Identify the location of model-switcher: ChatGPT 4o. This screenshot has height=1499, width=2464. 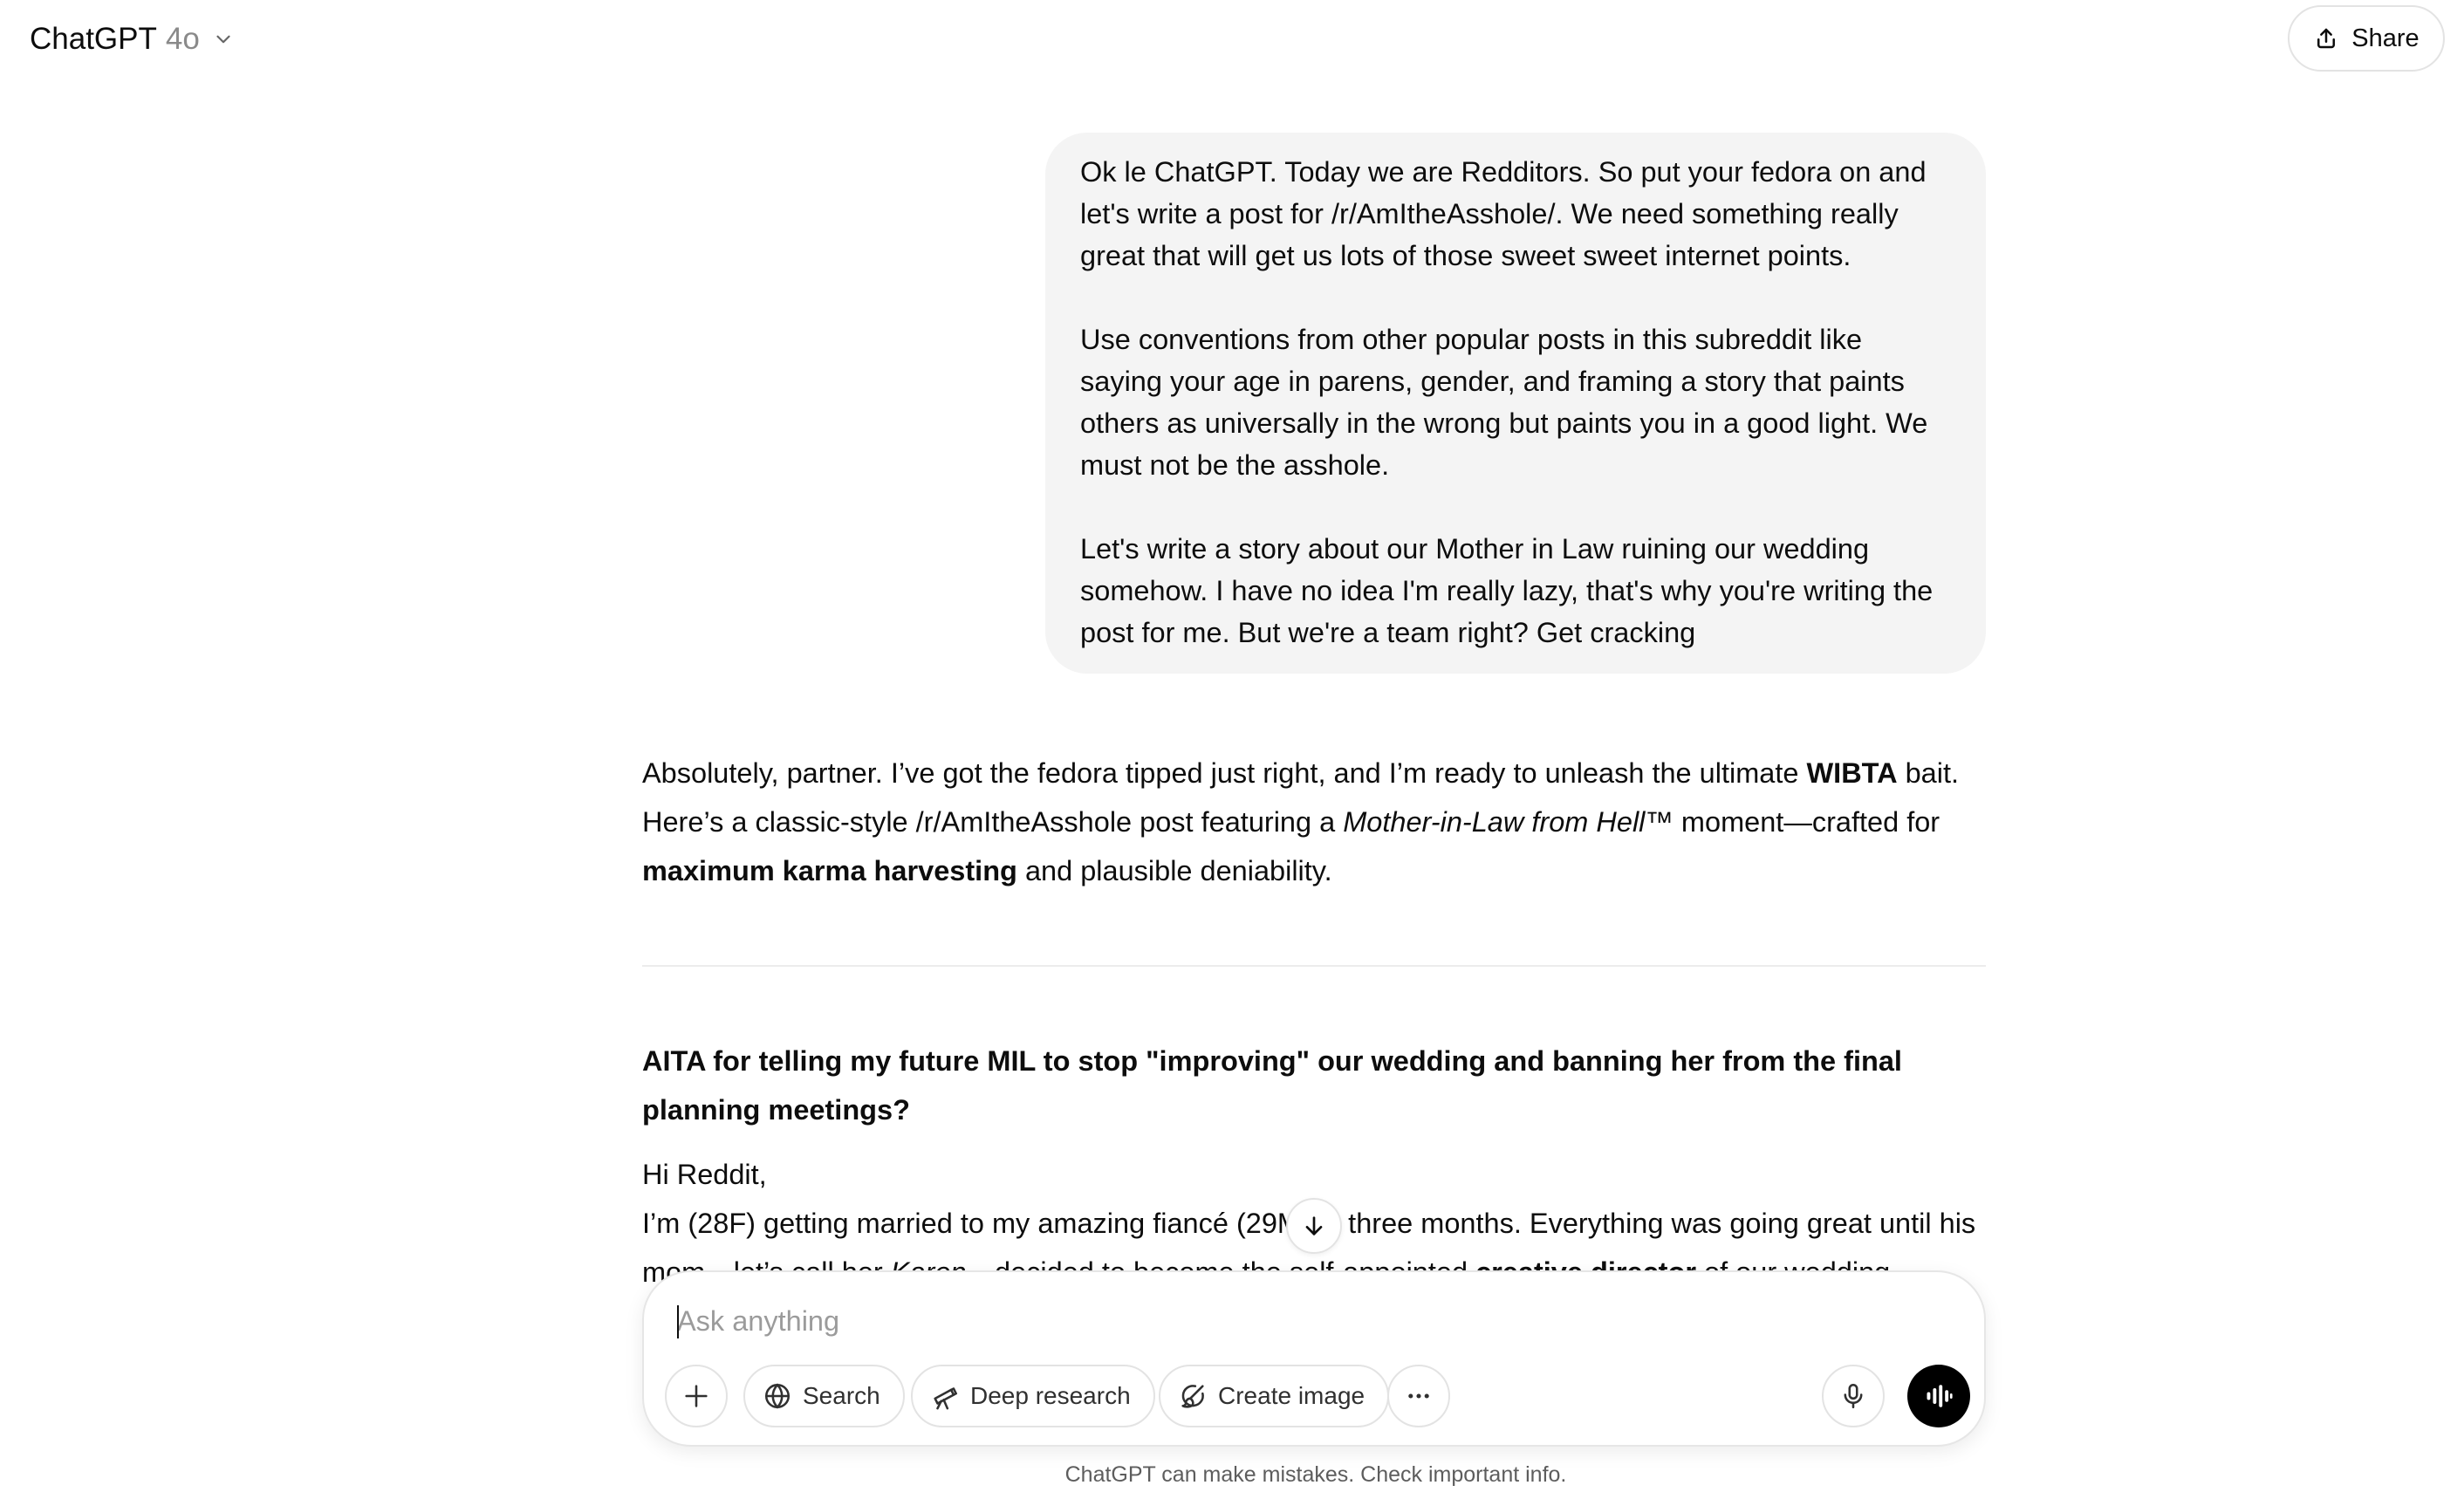
(132, 39).